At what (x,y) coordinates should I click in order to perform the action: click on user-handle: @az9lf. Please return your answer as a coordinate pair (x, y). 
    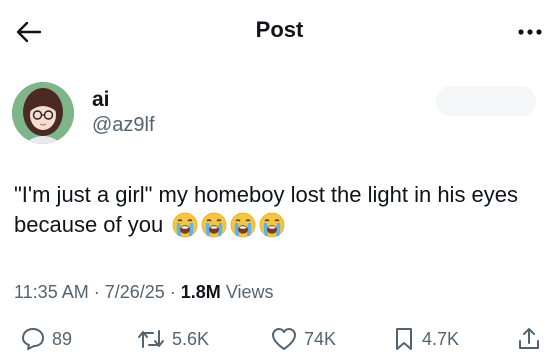
    Looking at the image, I should click on (123, 125).